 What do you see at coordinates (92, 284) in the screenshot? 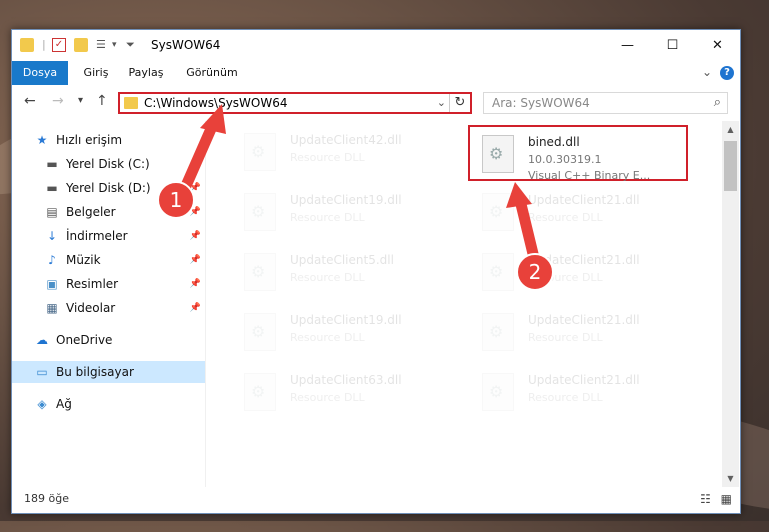
I see `sidebar-item-label: Resimler` at bounding box center [92, 284].